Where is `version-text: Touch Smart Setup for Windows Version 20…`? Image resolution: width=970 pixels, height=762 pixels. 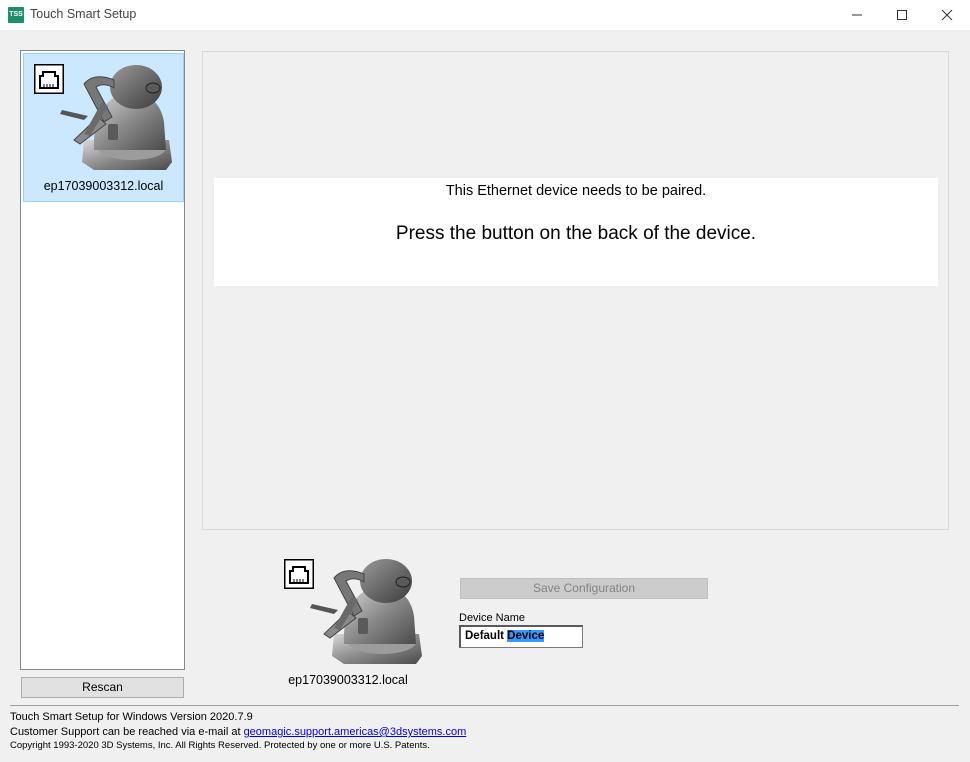 version-text: Touch Smart Setup for Windows Version 20… is located at coordinates (131, 717).